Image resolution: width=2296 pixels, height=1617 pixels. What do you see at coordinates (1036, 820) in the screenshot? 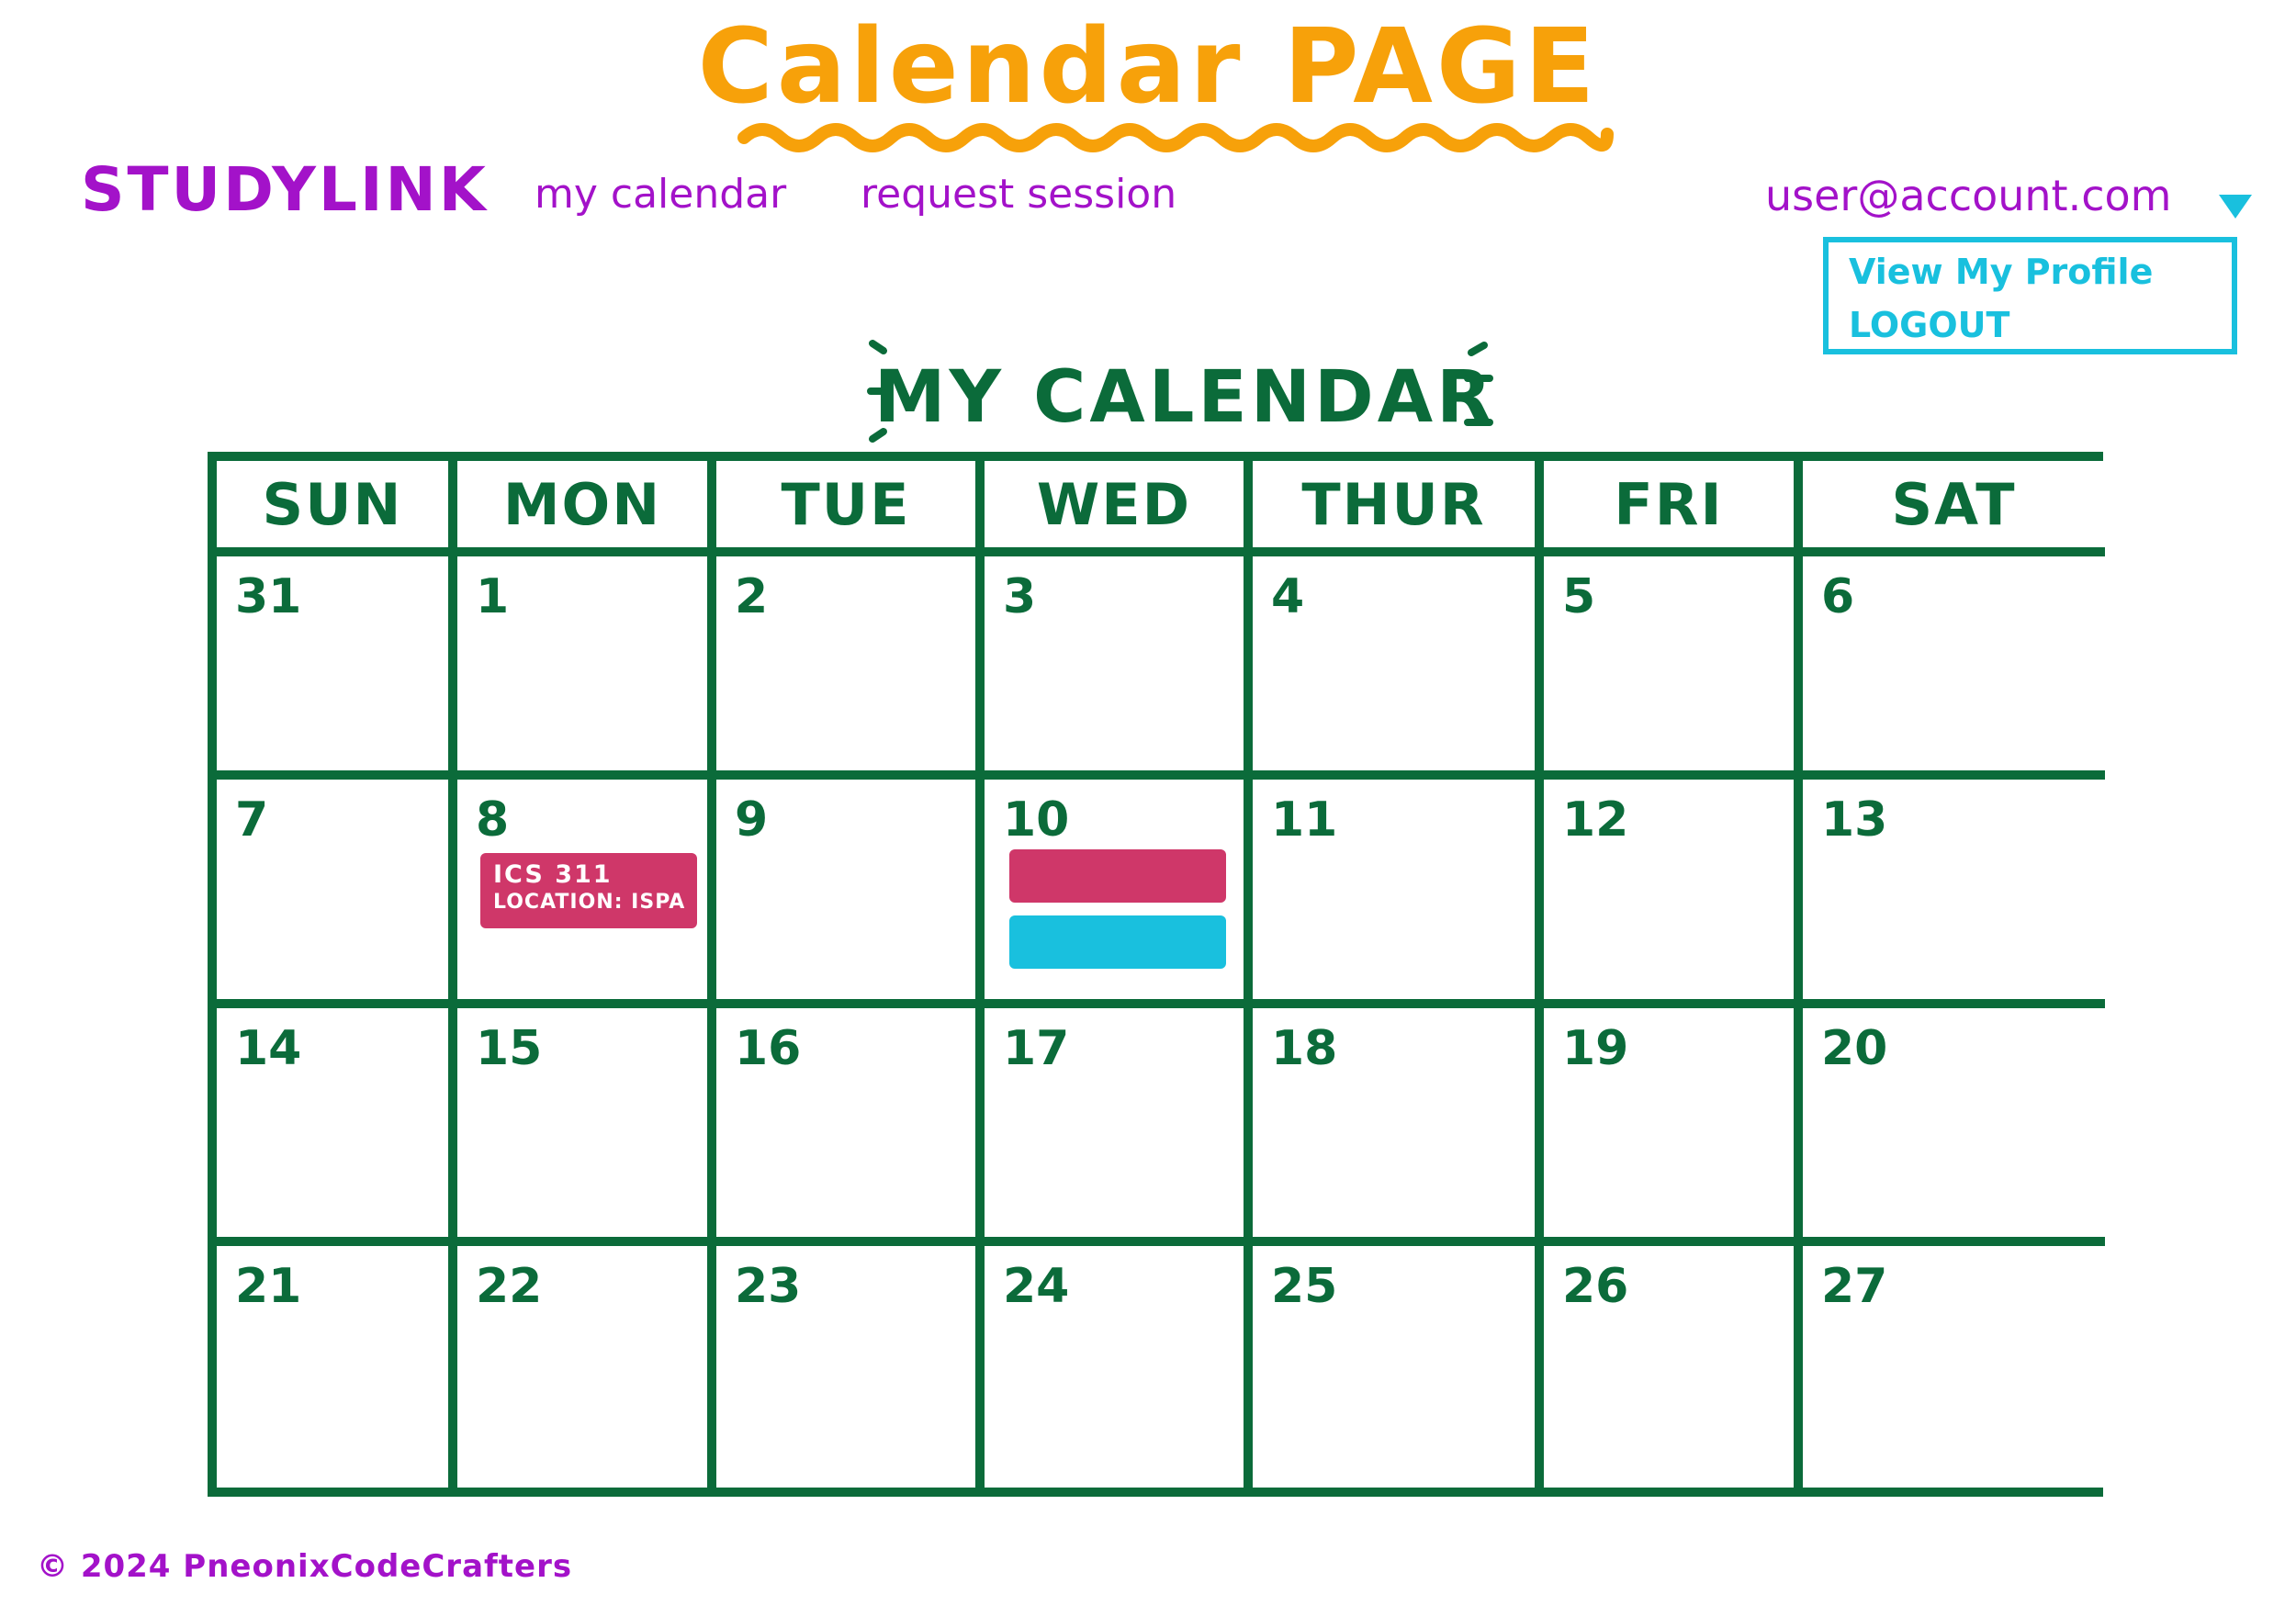
I see `day-number: 10` at bounding box center [1036, 820].